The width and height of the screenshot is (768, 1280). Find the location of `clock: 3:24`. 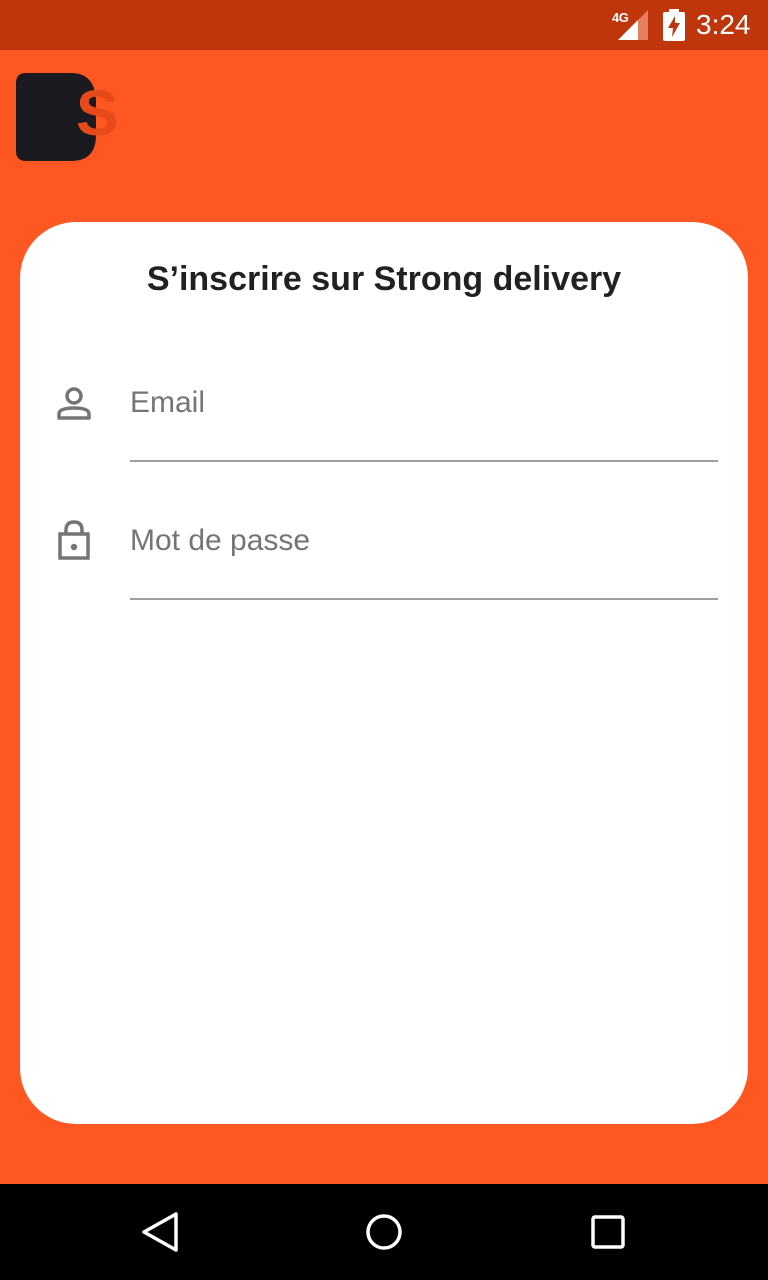

clock: 3:24 is located at coordinates (723, 24).